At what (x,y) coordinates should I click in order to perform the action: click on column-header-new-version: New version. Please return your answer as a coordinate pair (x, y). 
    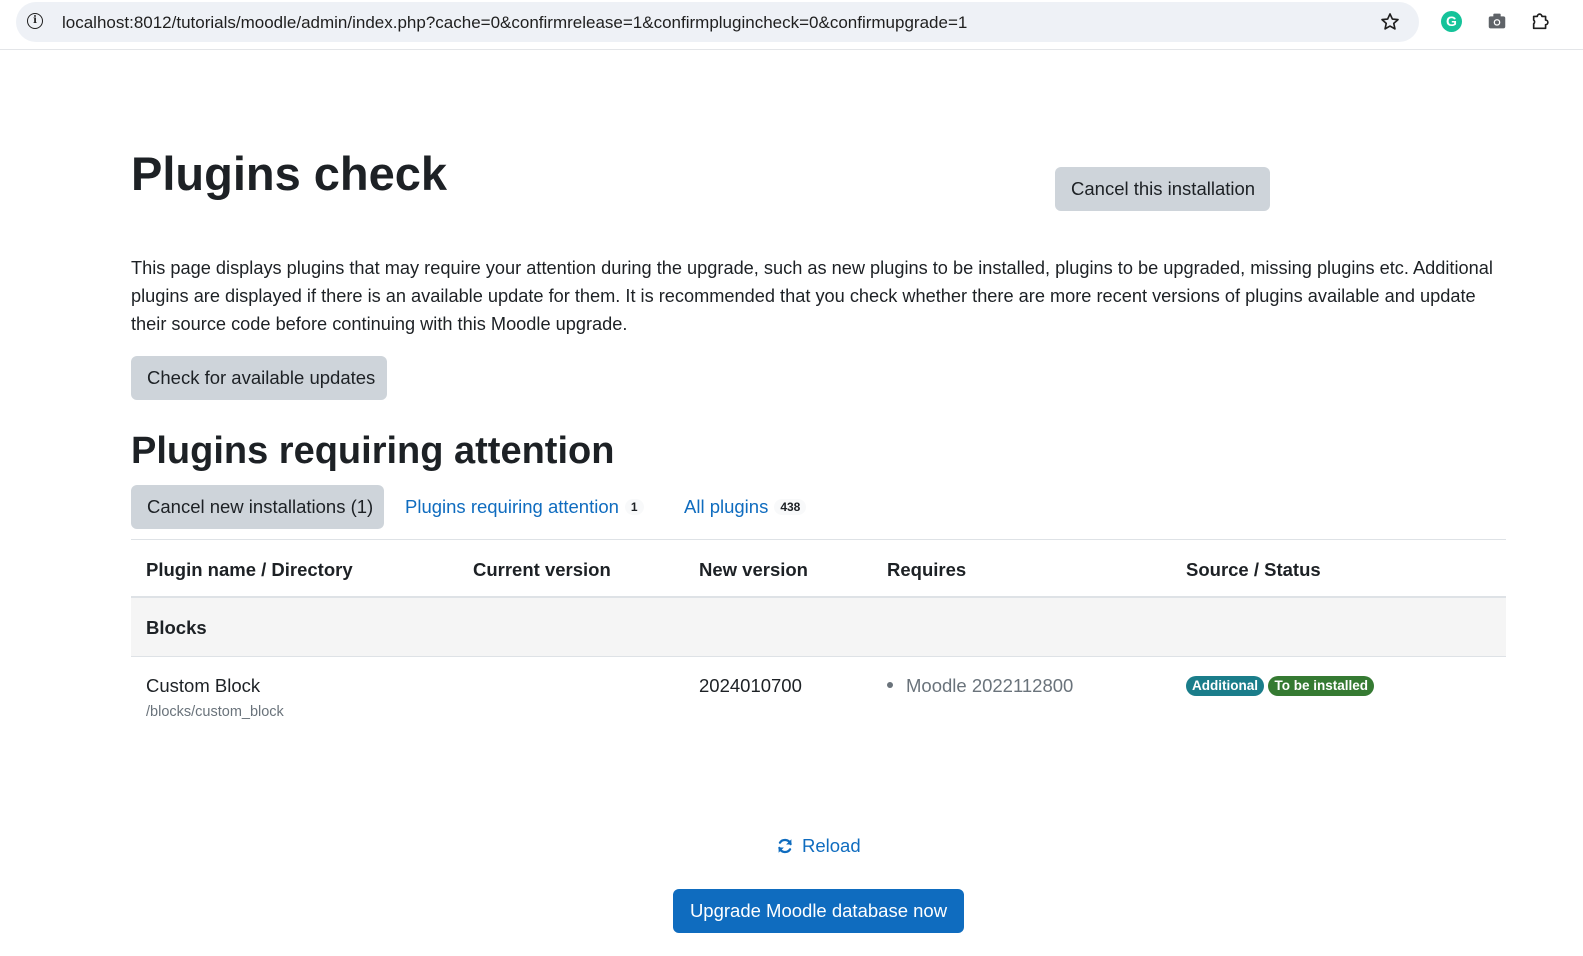
    Looking at the image, I should click on (753, 569).